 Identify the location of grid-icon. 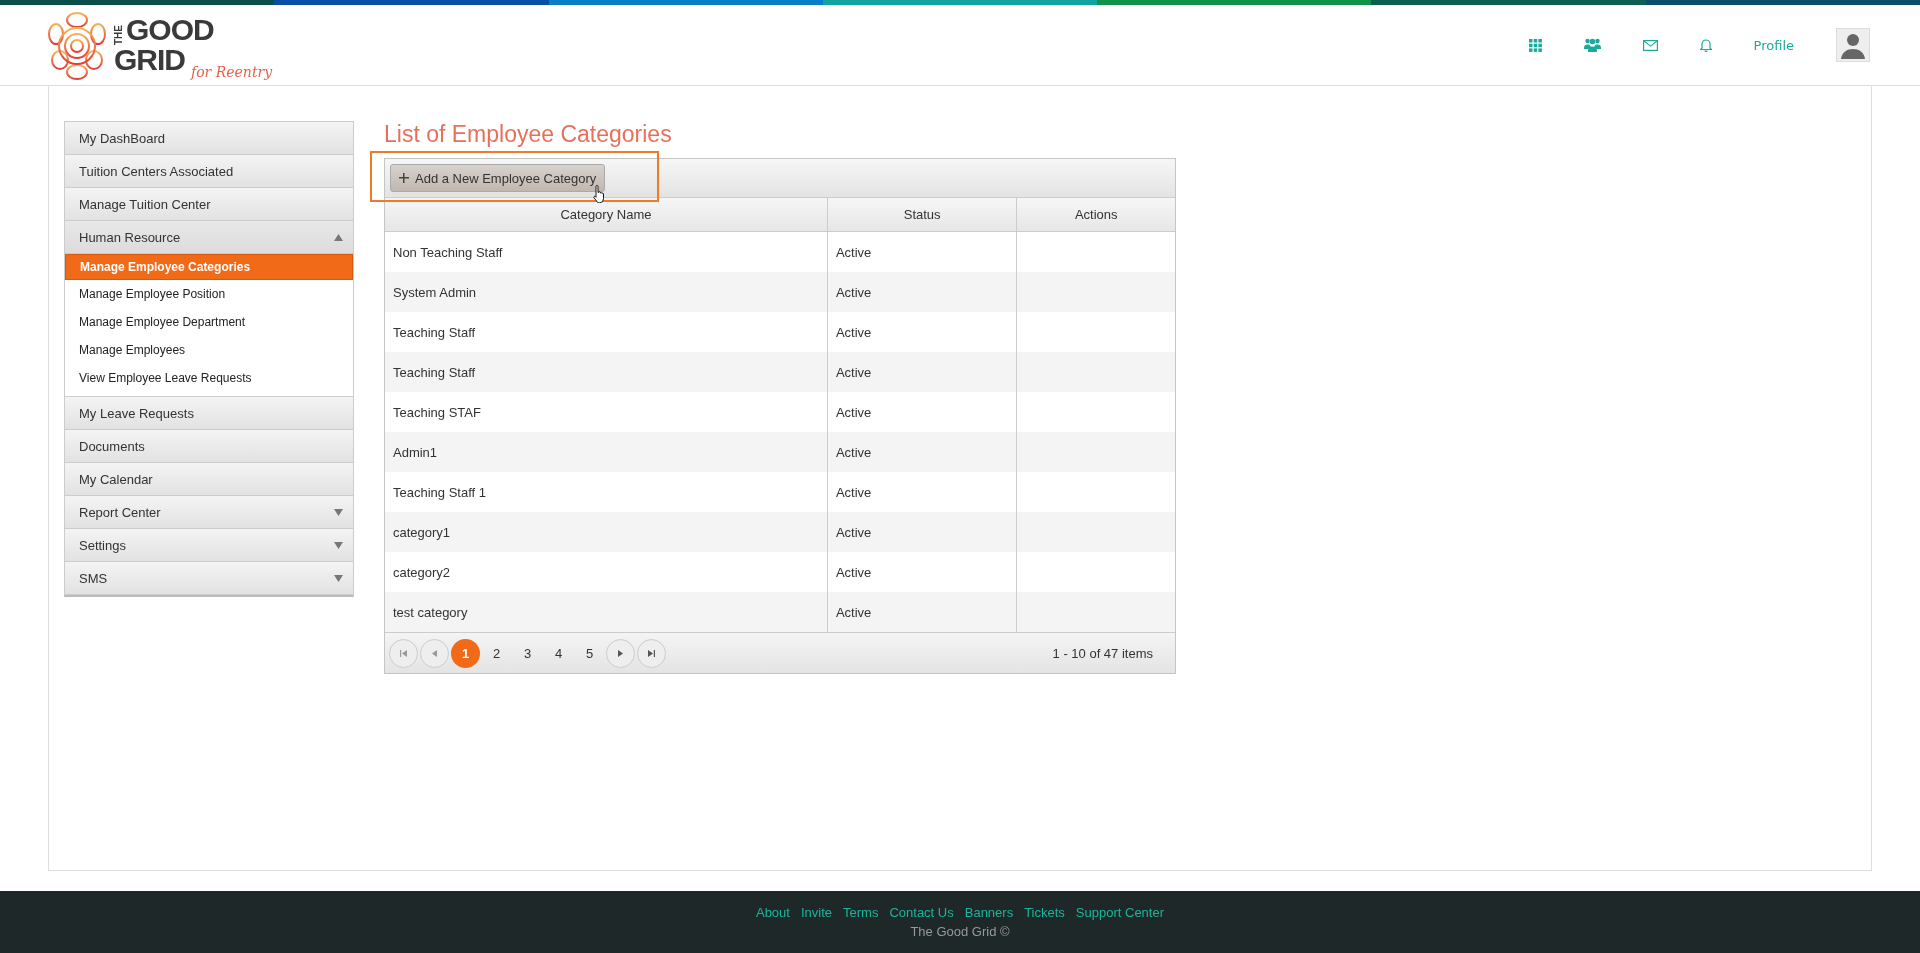
(1535, 45).